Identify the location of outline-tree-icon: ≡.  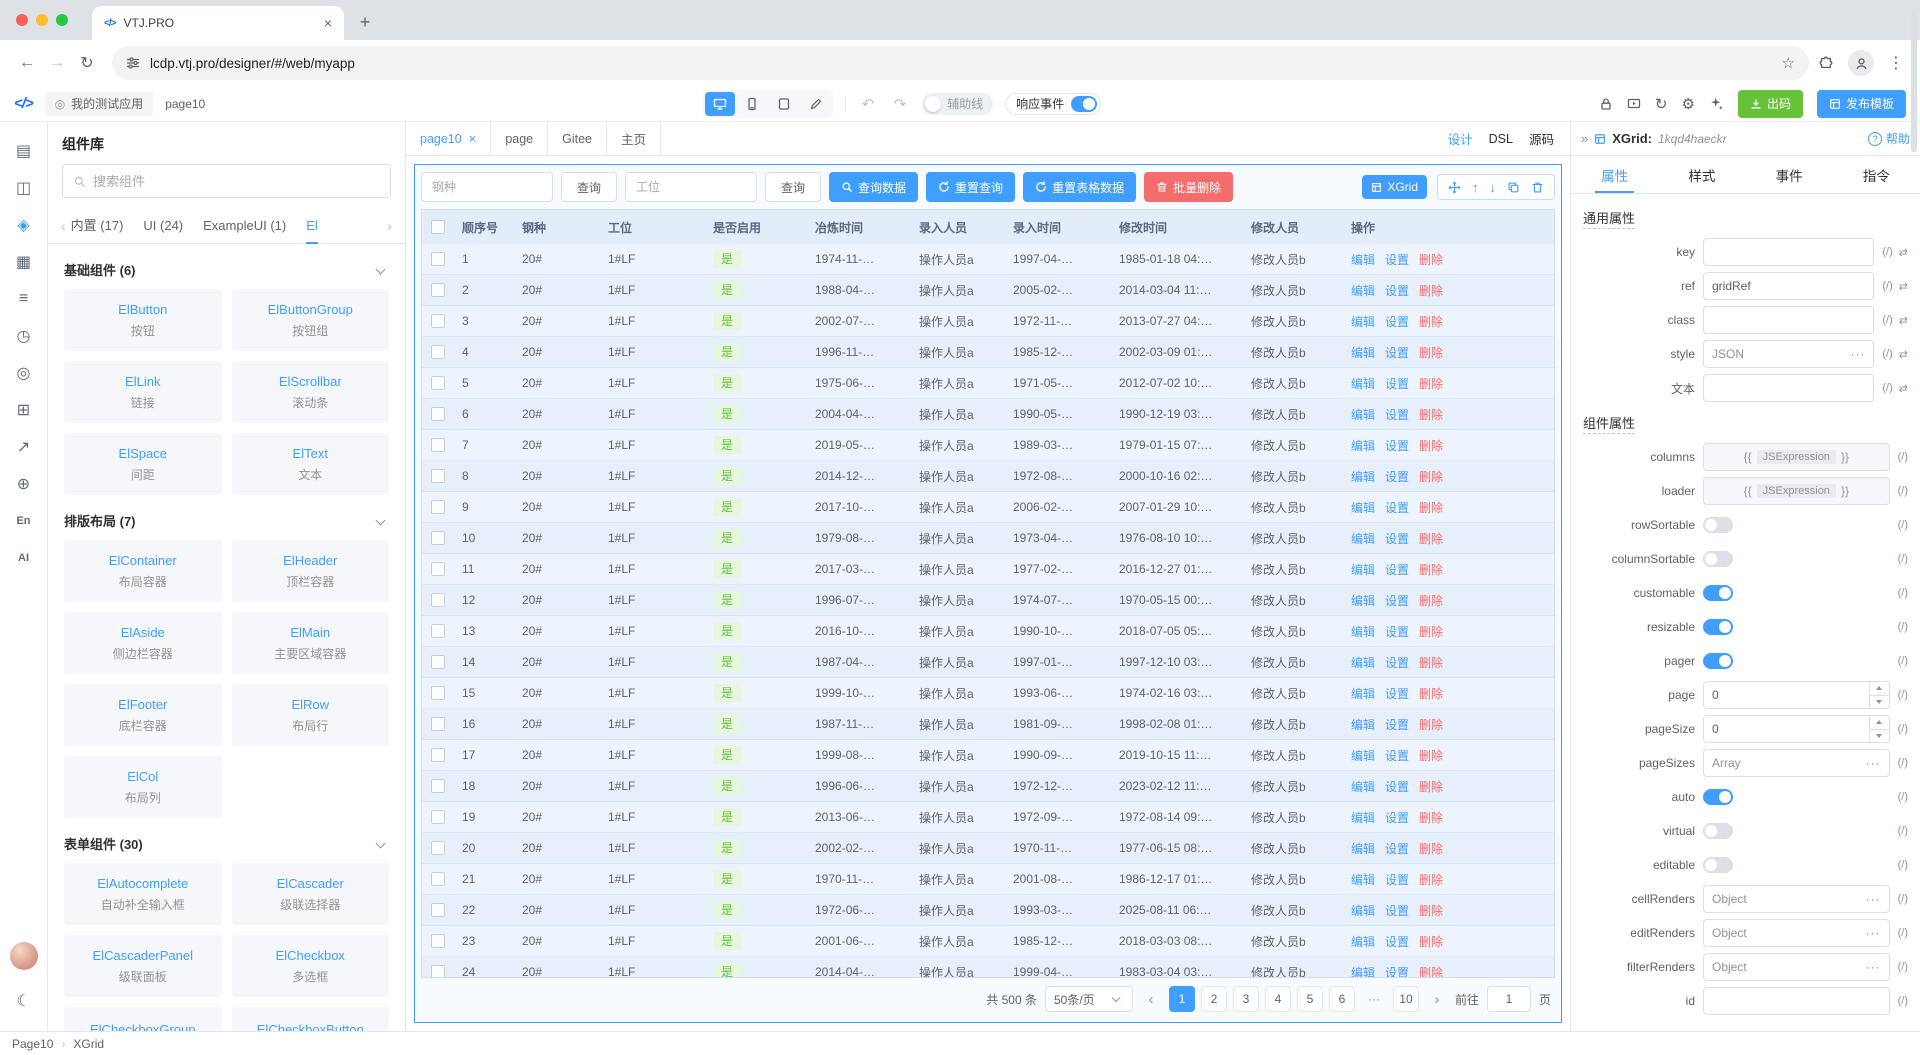
(23, 298).